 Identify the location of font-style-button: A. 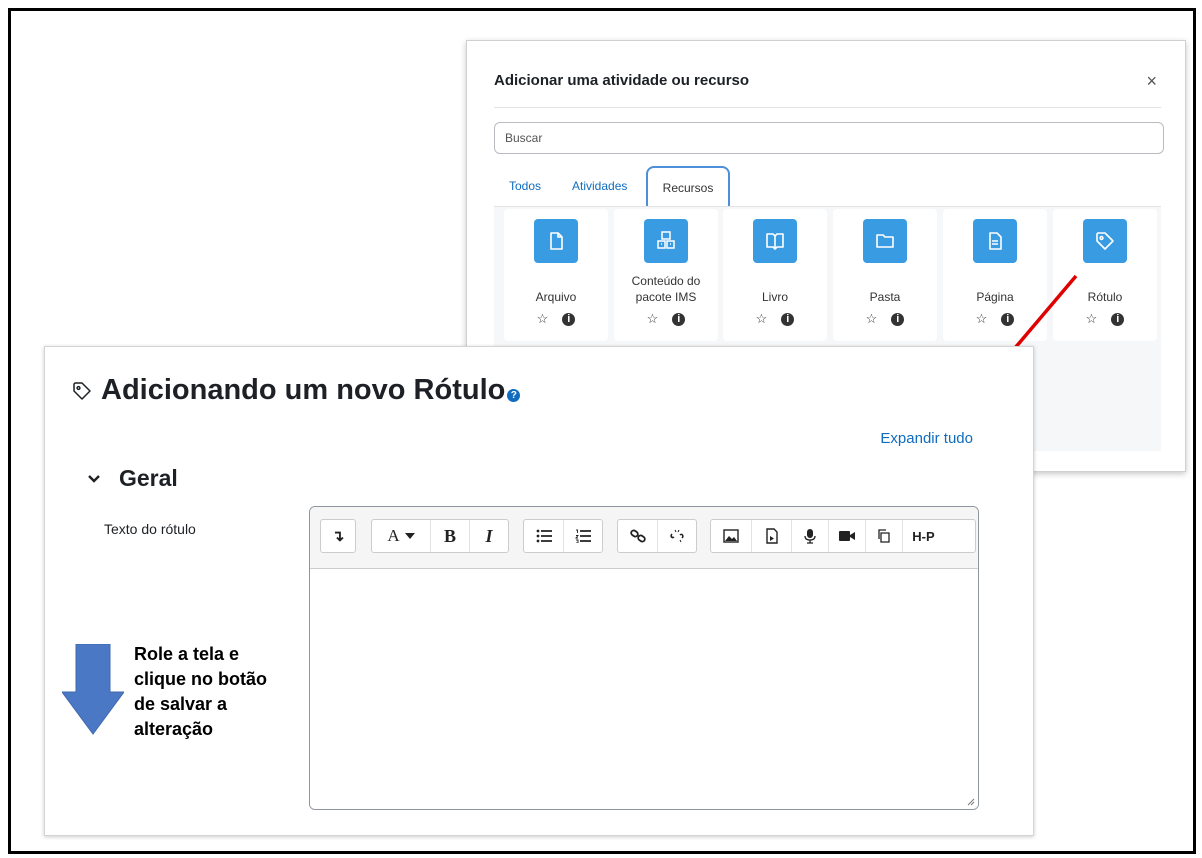
(401, 536).